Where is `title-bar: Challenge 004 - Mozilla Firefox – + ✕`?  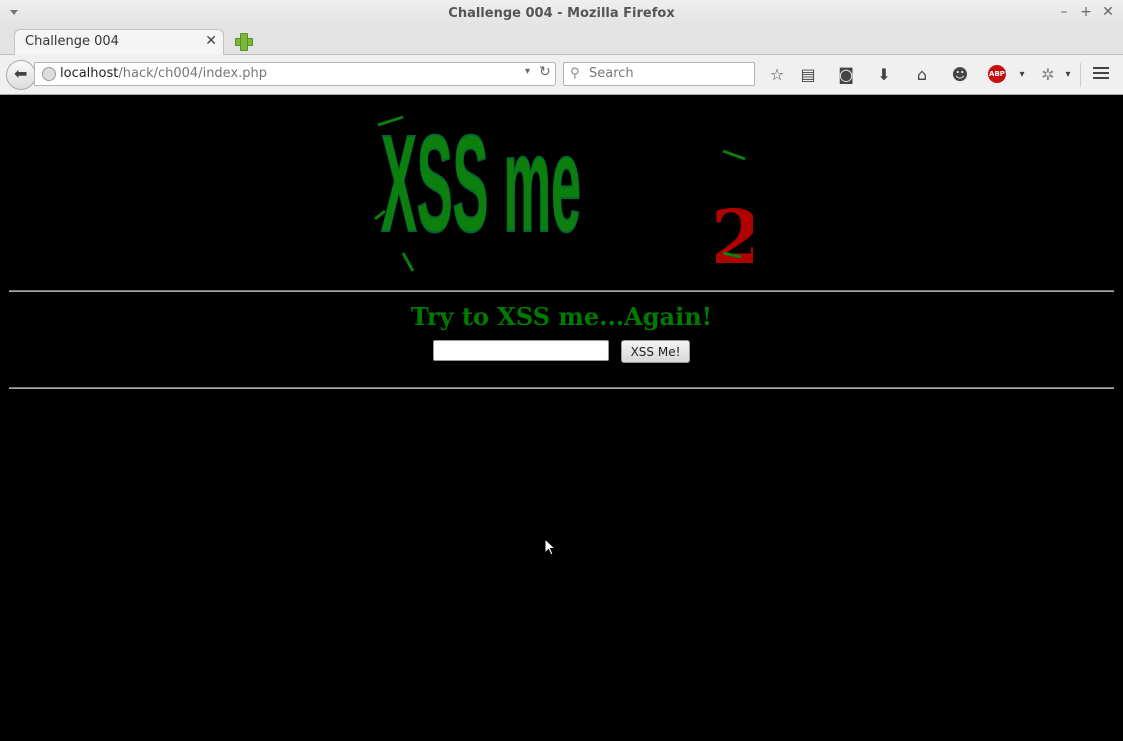
title-bar: Challenge 004 - Mozilla Firefox – + ✕ is located at coordinates (561, 13).